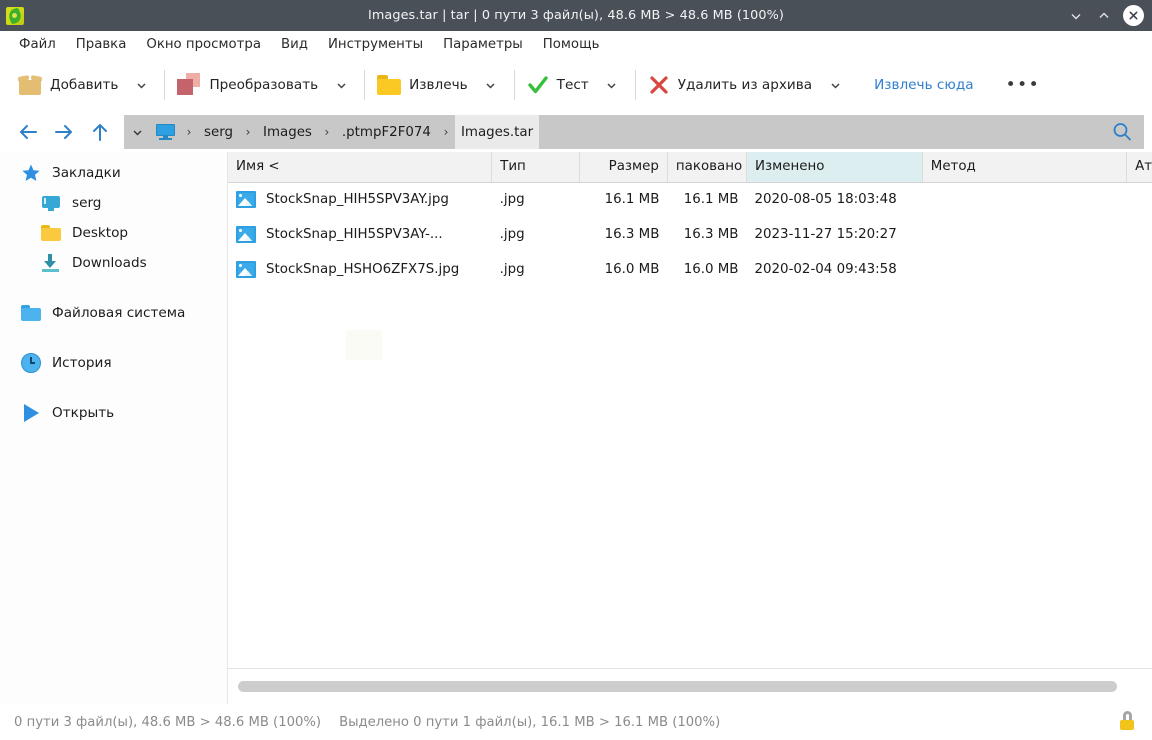 Image resolution: width=1152 pixels, height=740 pixels. I want to click on extract-button: Извлечь, so click(422, 85).